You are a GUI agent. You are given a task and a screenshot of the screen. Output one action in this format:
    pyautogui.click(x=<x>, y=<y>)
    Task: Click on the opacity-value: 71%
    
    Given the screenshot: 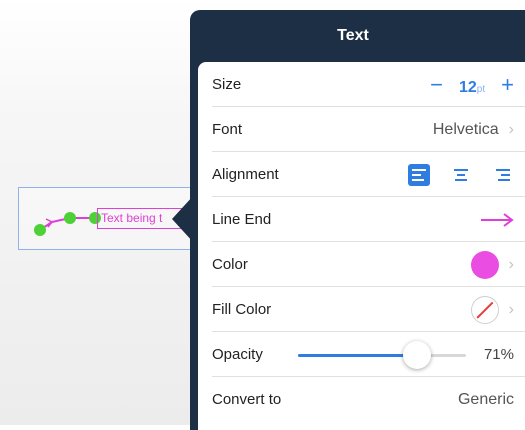 What is the action you would take?
    pyautogui.click(x=498, y=354)
    